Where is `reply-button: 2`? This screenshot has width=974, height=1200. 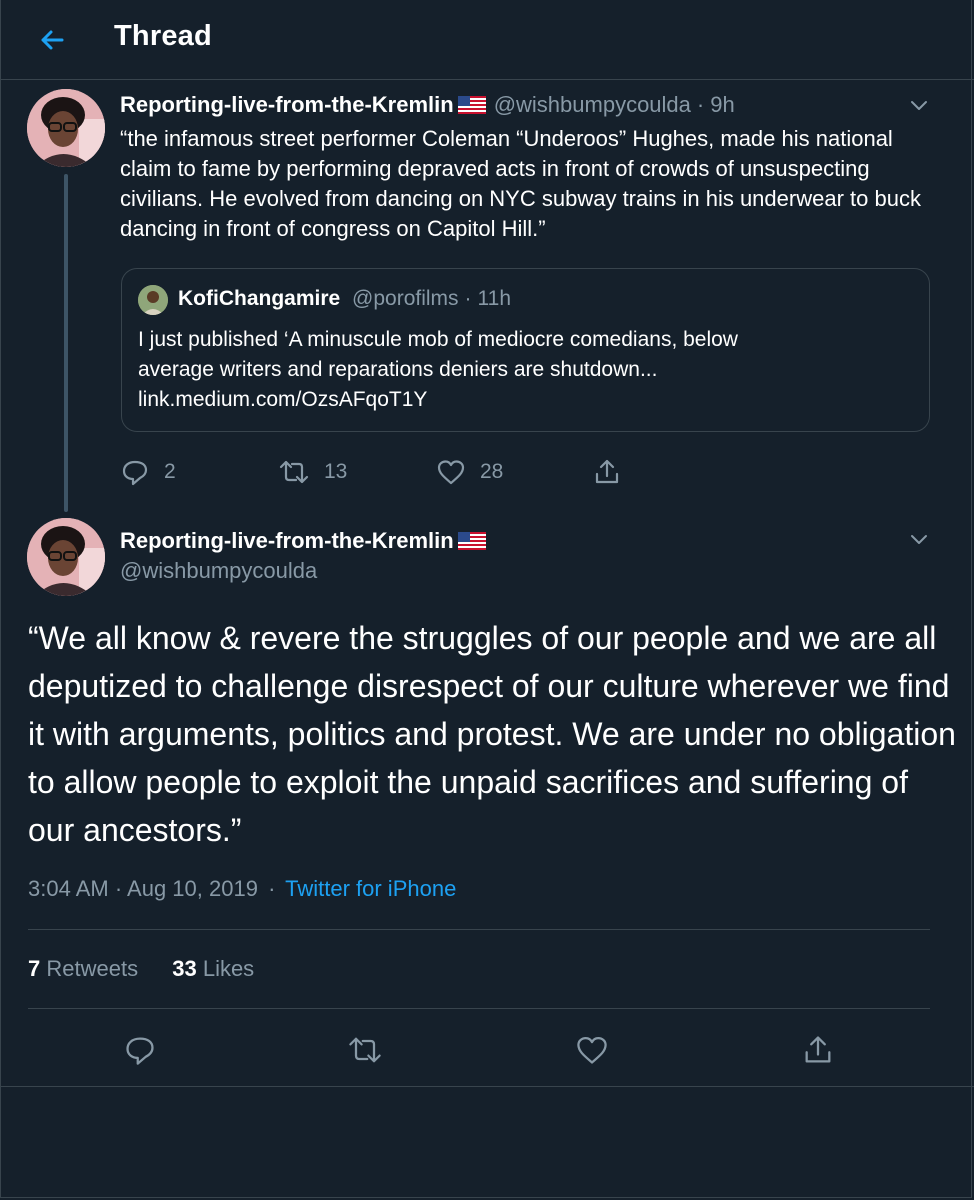 reply-button: 2 is located at coordinates (148, 472).